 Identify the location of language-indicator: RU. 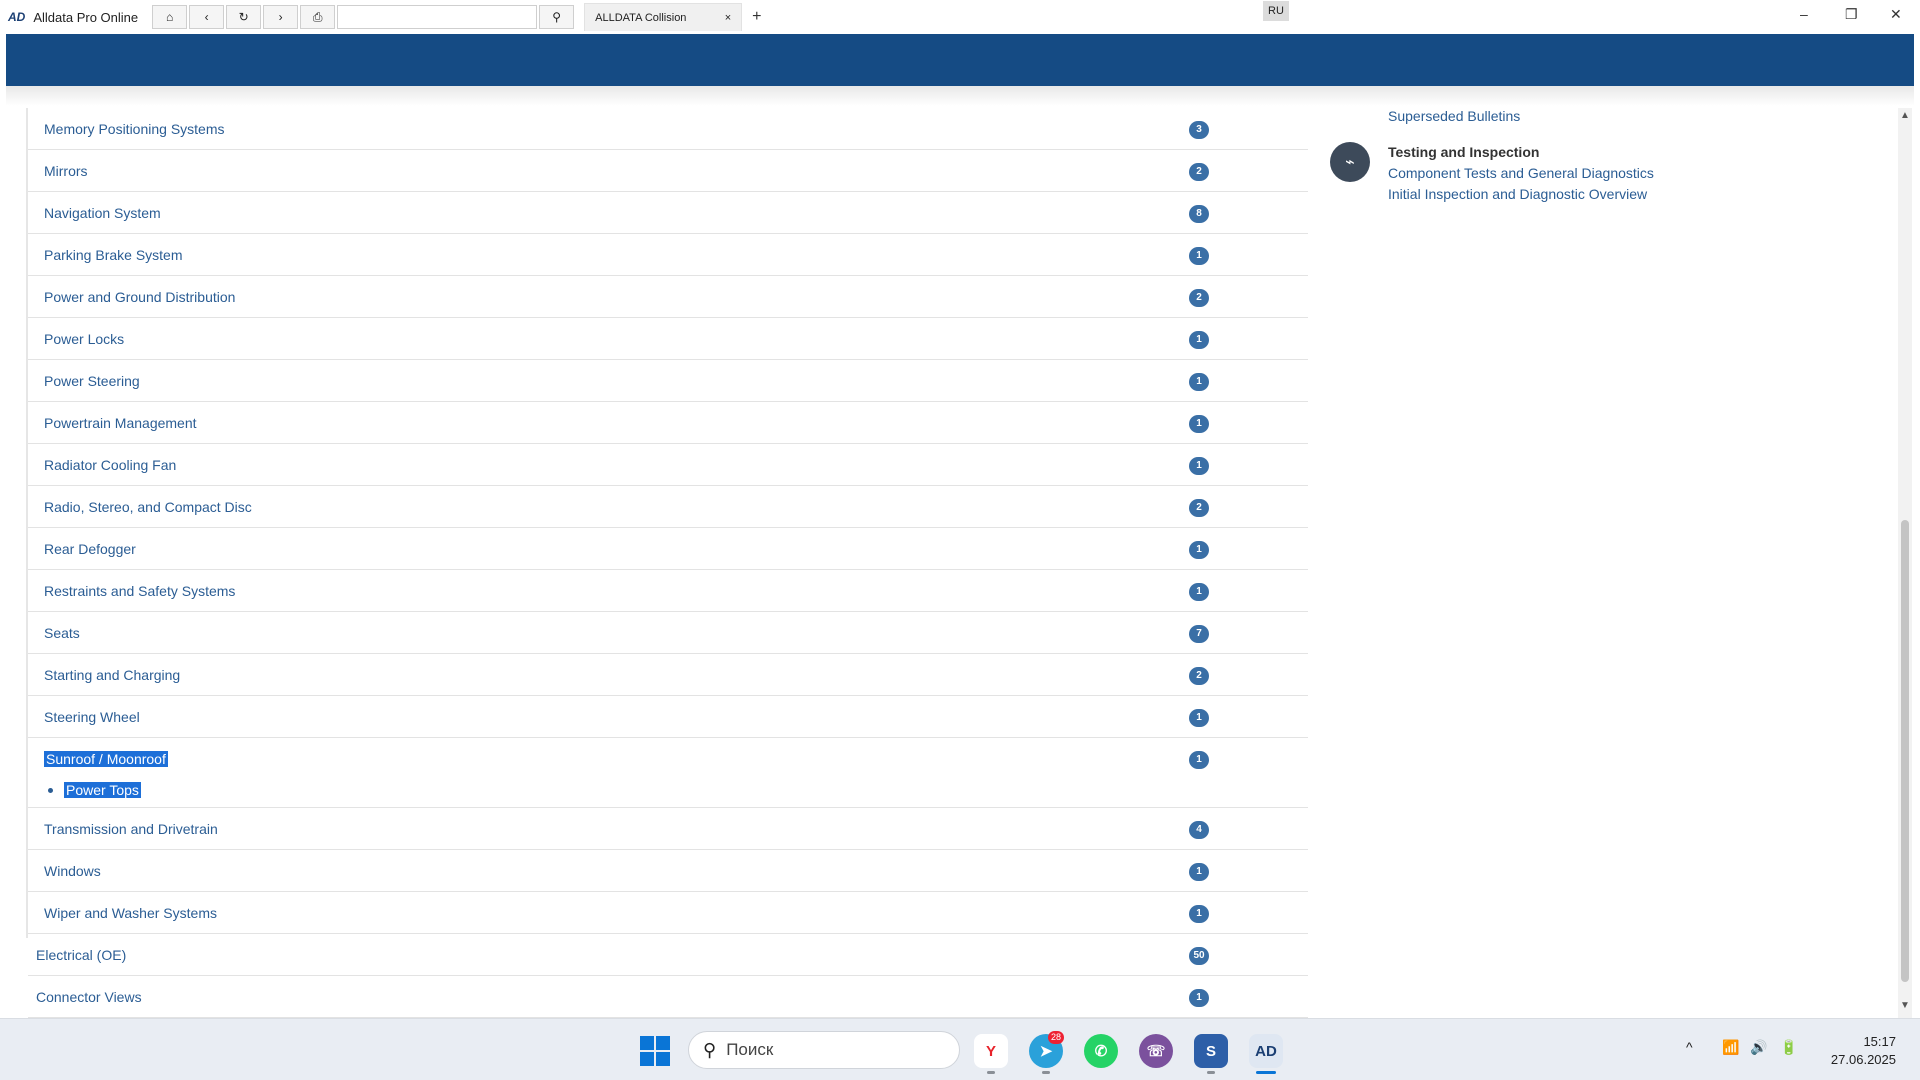
(1276, 11).